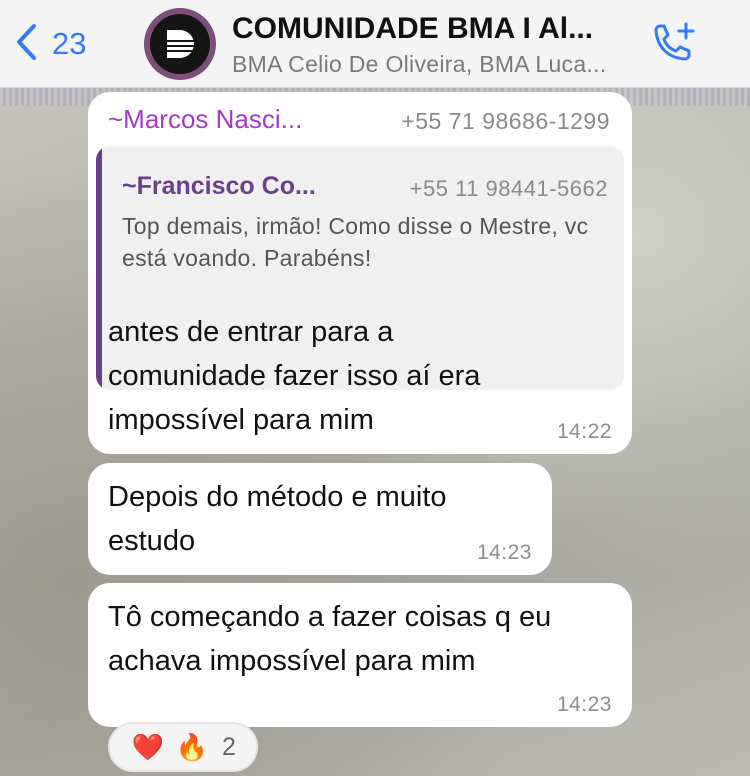 The height and width of the screenshot is (776, 750). I want to click on fire-reaction-icon: 🔥, so click(192, 747).